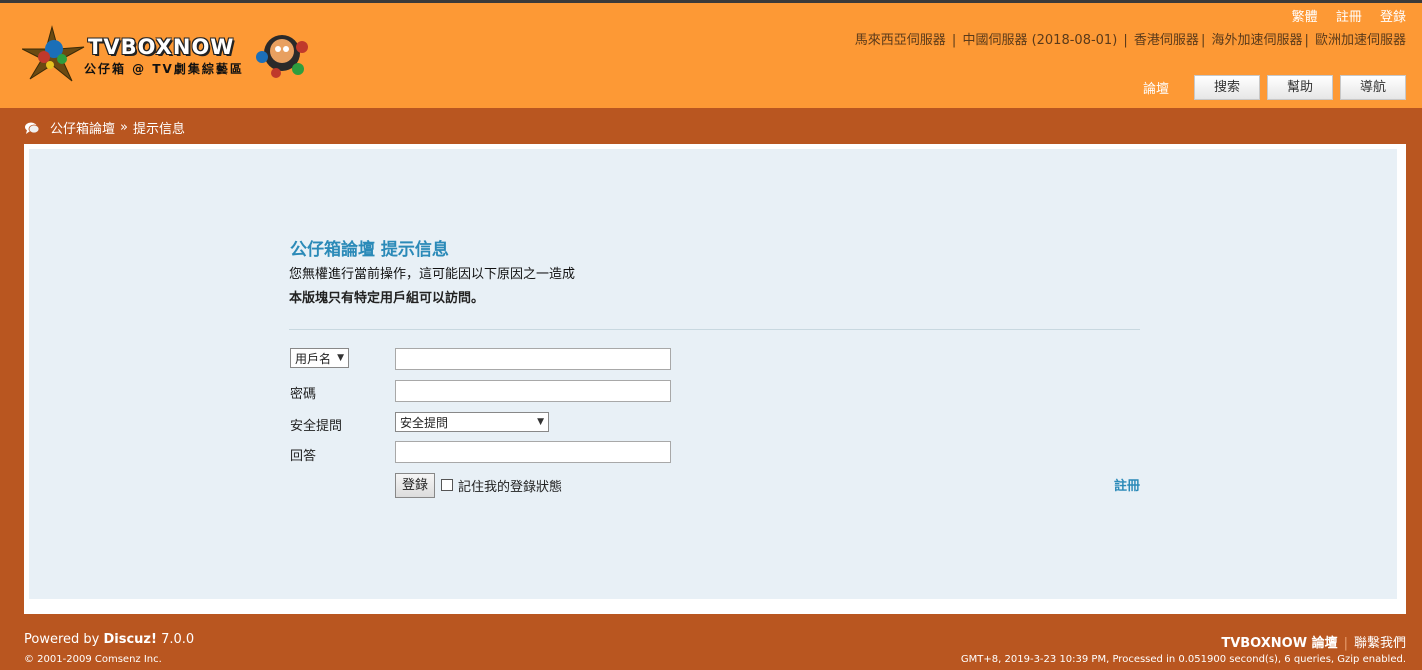 Image resolution: width=1422 pixels, height=670 pixels. Describe the element at coordinates (316, 426) in the screenshot. I see `security-question-label: 安全提問` at that location.